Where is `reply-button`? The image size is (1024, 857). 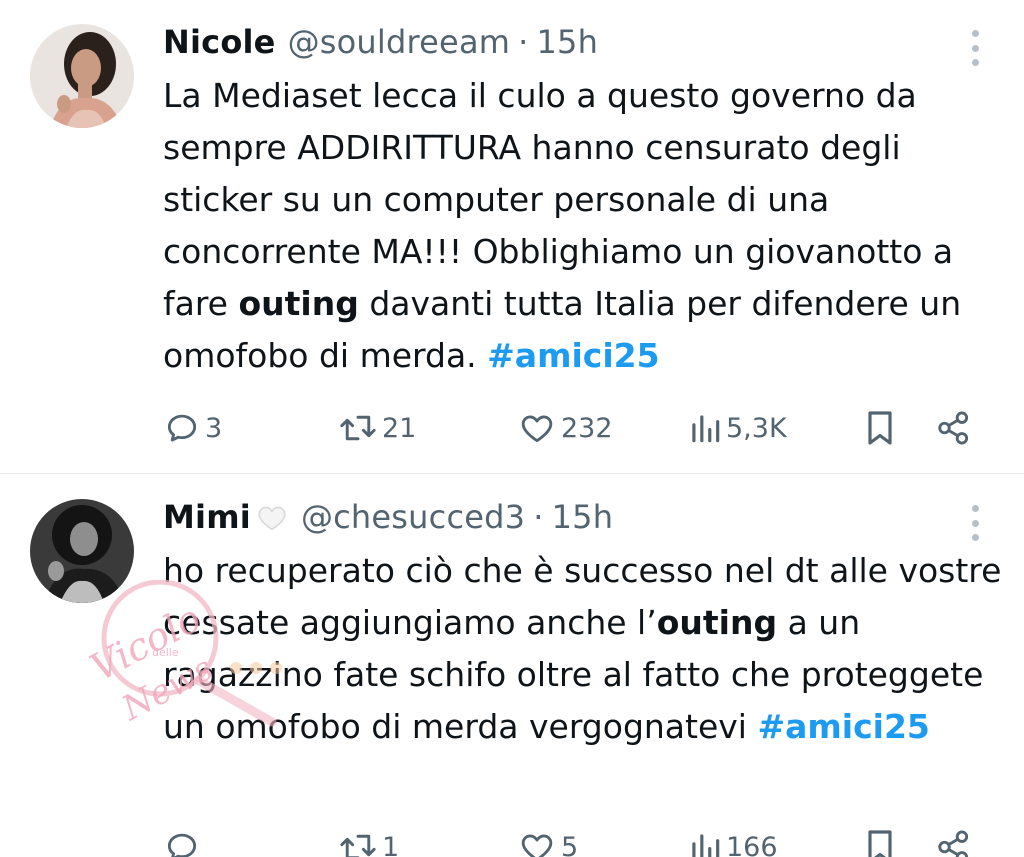 reply-button is located at coordinates (184, 841).